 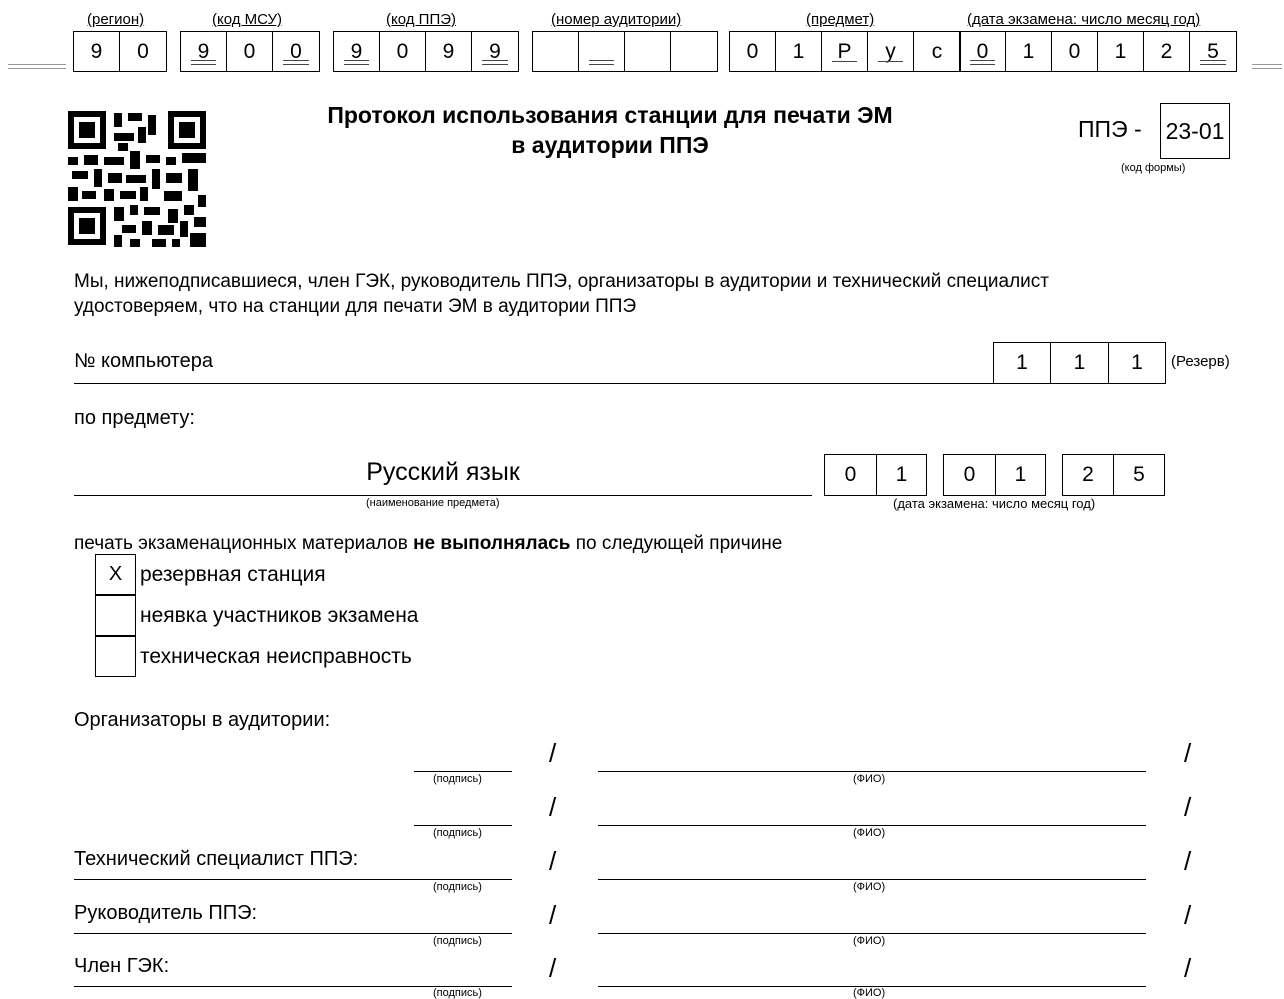 What do you see at coordinates (138, 179) in the screenshot?
I see `qr-code` at bounding box center [138, 179].